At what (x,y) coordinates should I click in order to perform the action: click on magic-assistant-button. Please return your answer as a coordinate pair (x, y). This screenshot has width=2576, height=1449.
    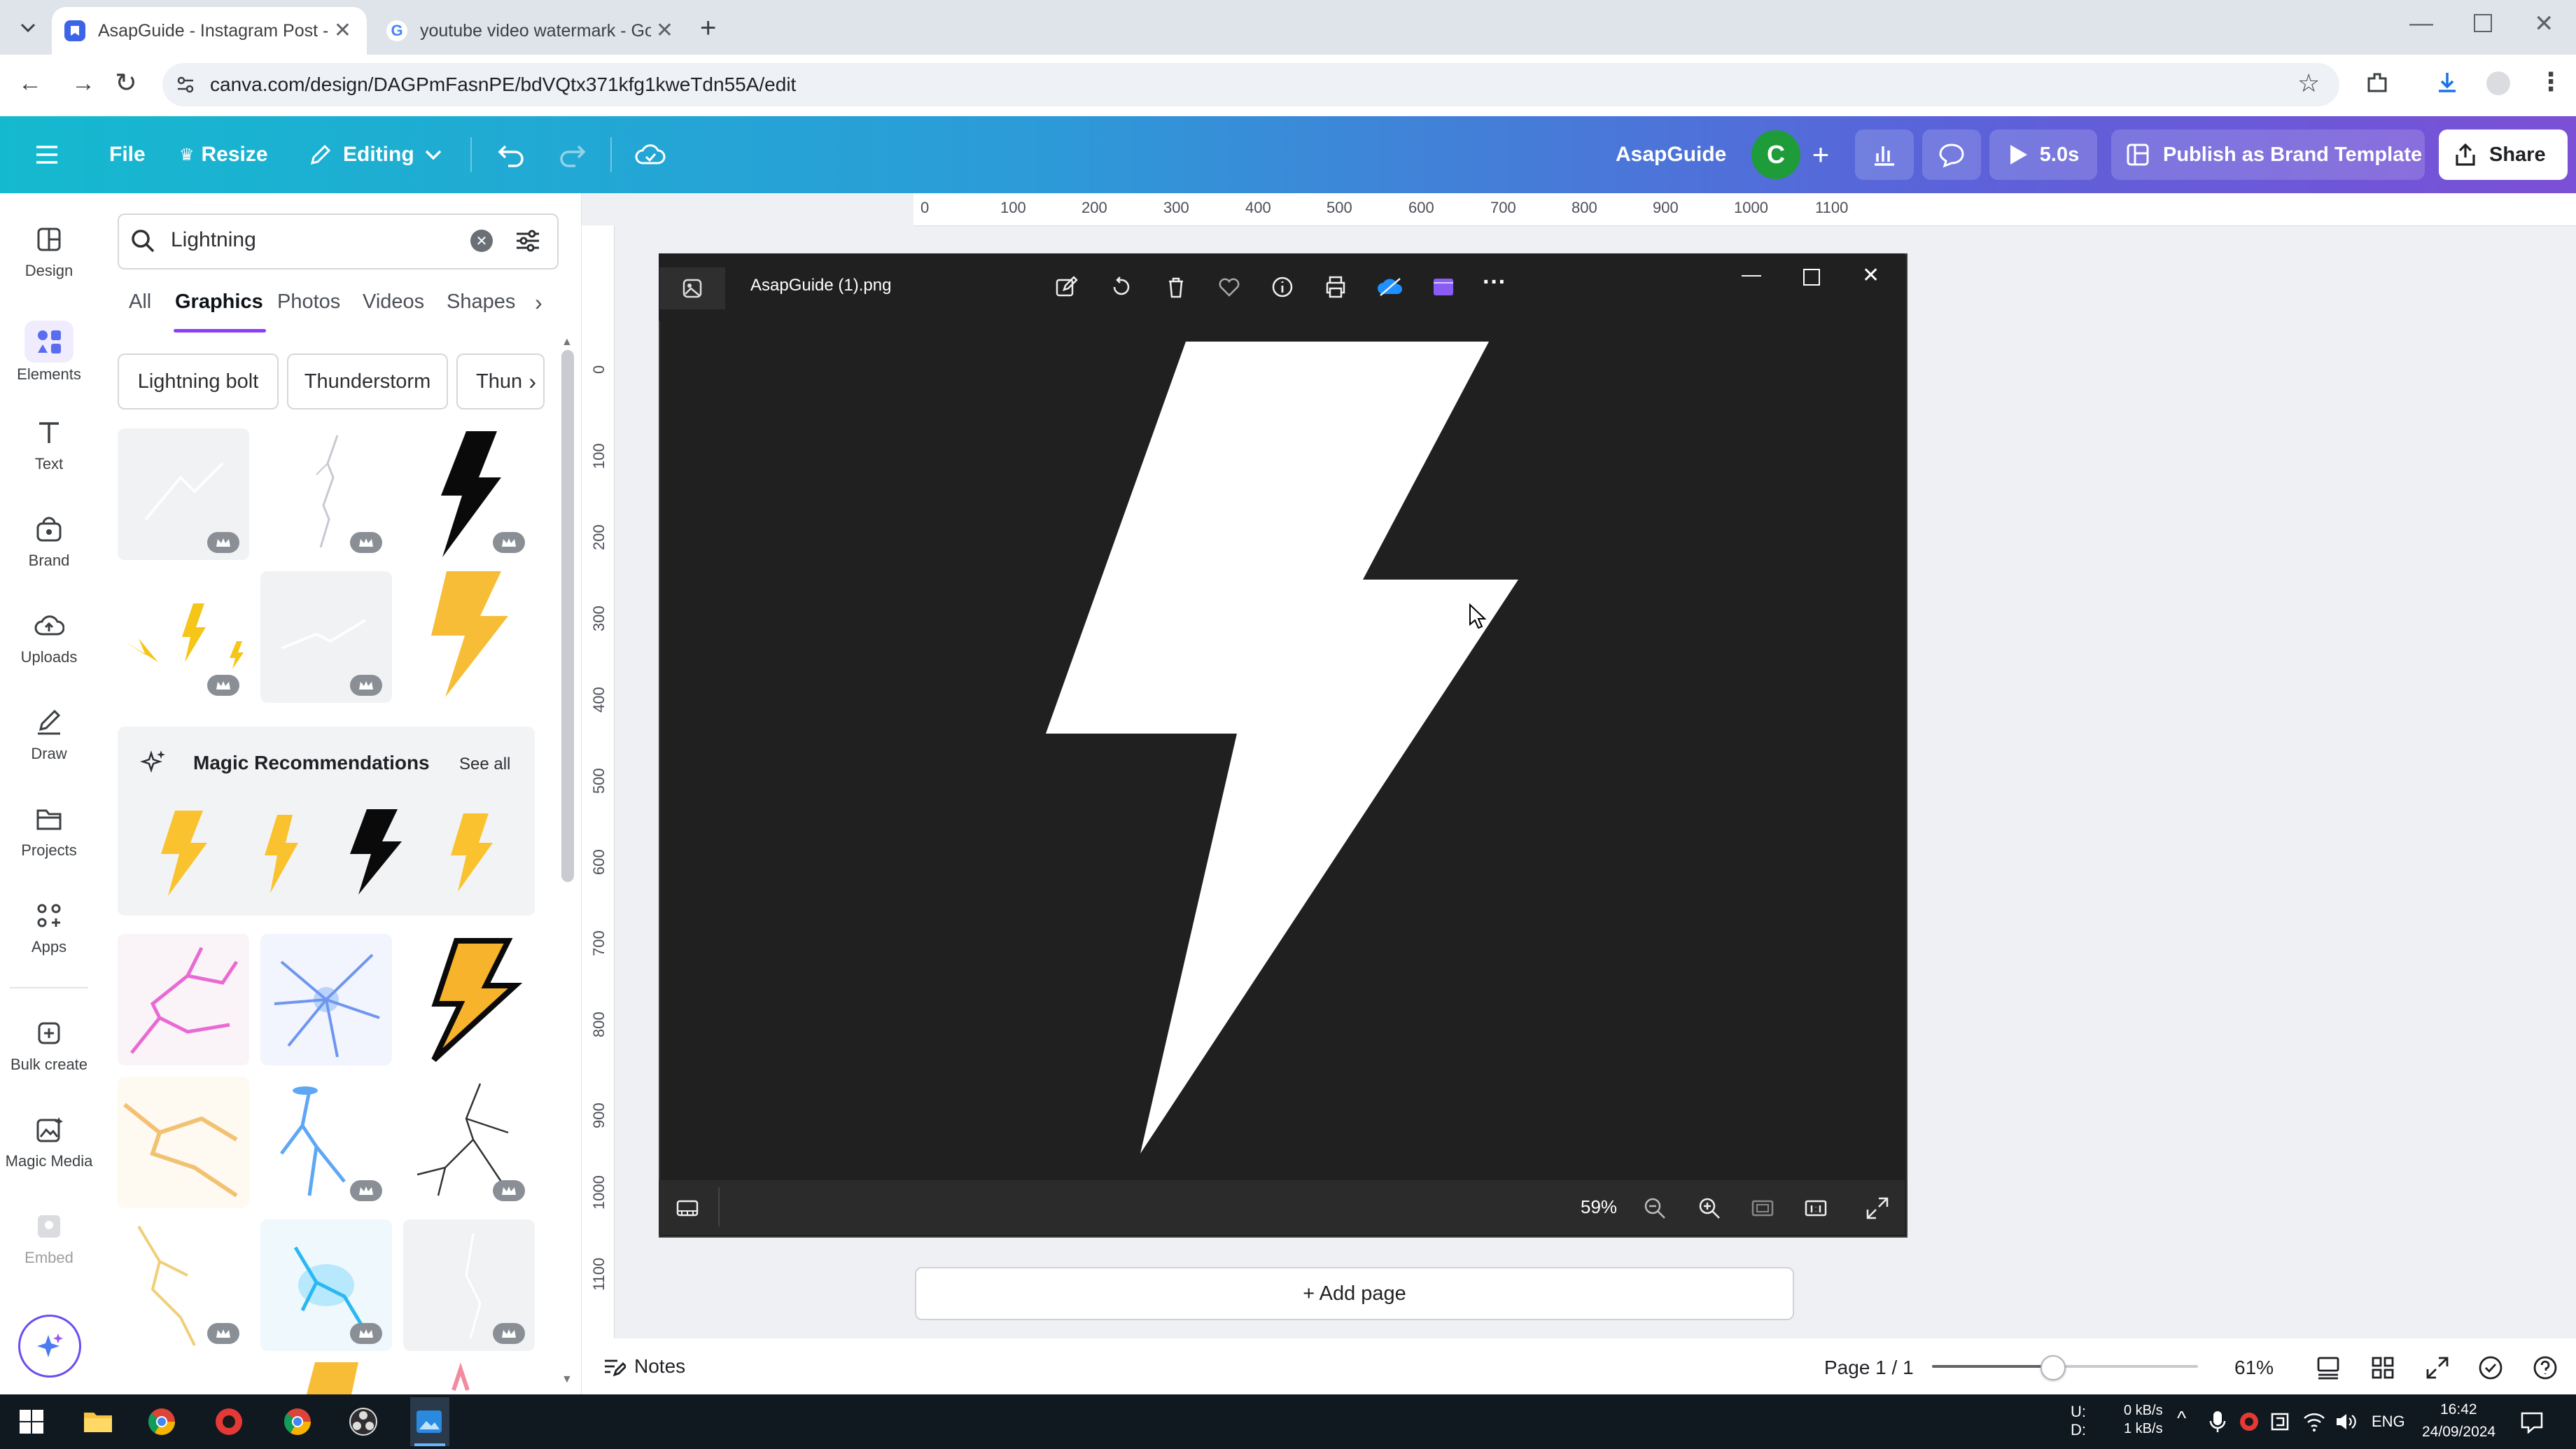
    Looking at the image, I should click on (49, 1346).